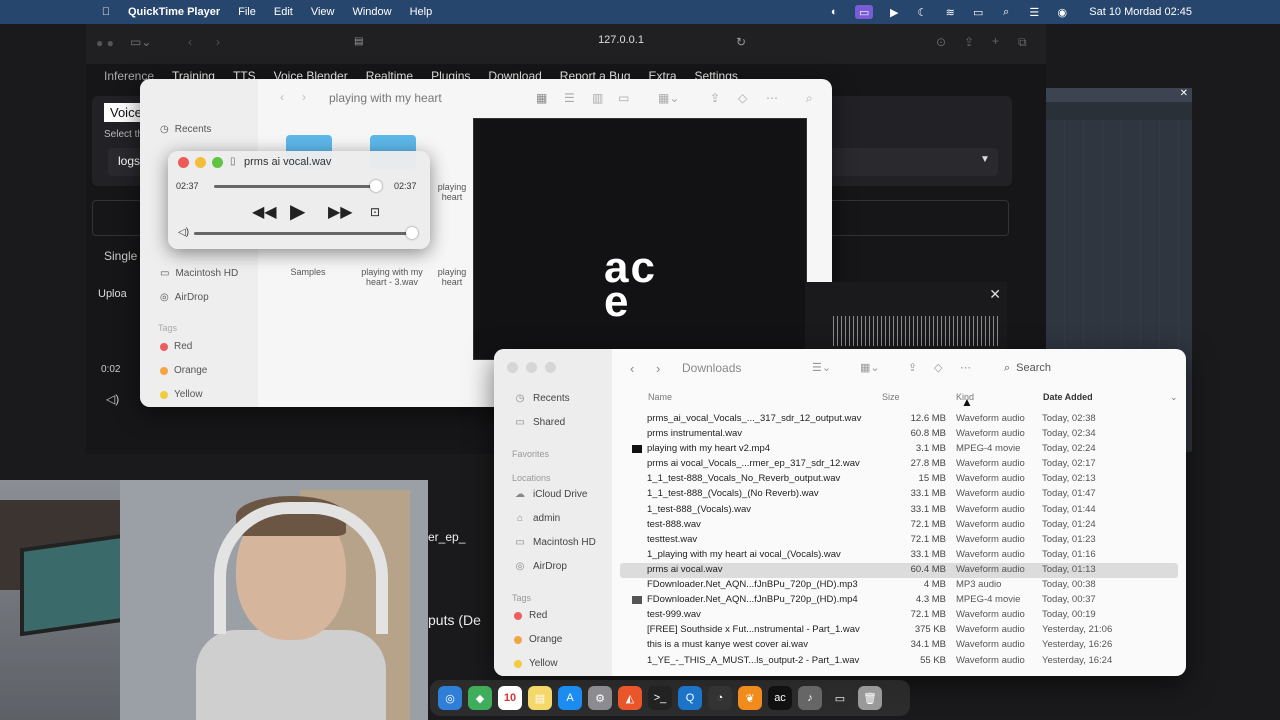 This screenshot has height=720, width=1280. Describe the element at coordinates (597, 98) in the screenshot. I see `column-view-icon: ▥` at that location.